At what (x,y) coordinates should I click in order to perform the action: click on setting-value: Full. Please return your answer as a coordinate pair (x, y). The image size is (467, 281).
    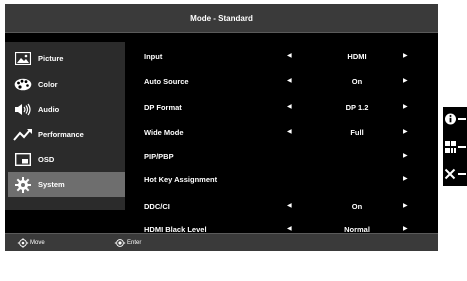
    Looking at the image, I should click on (357, 132).